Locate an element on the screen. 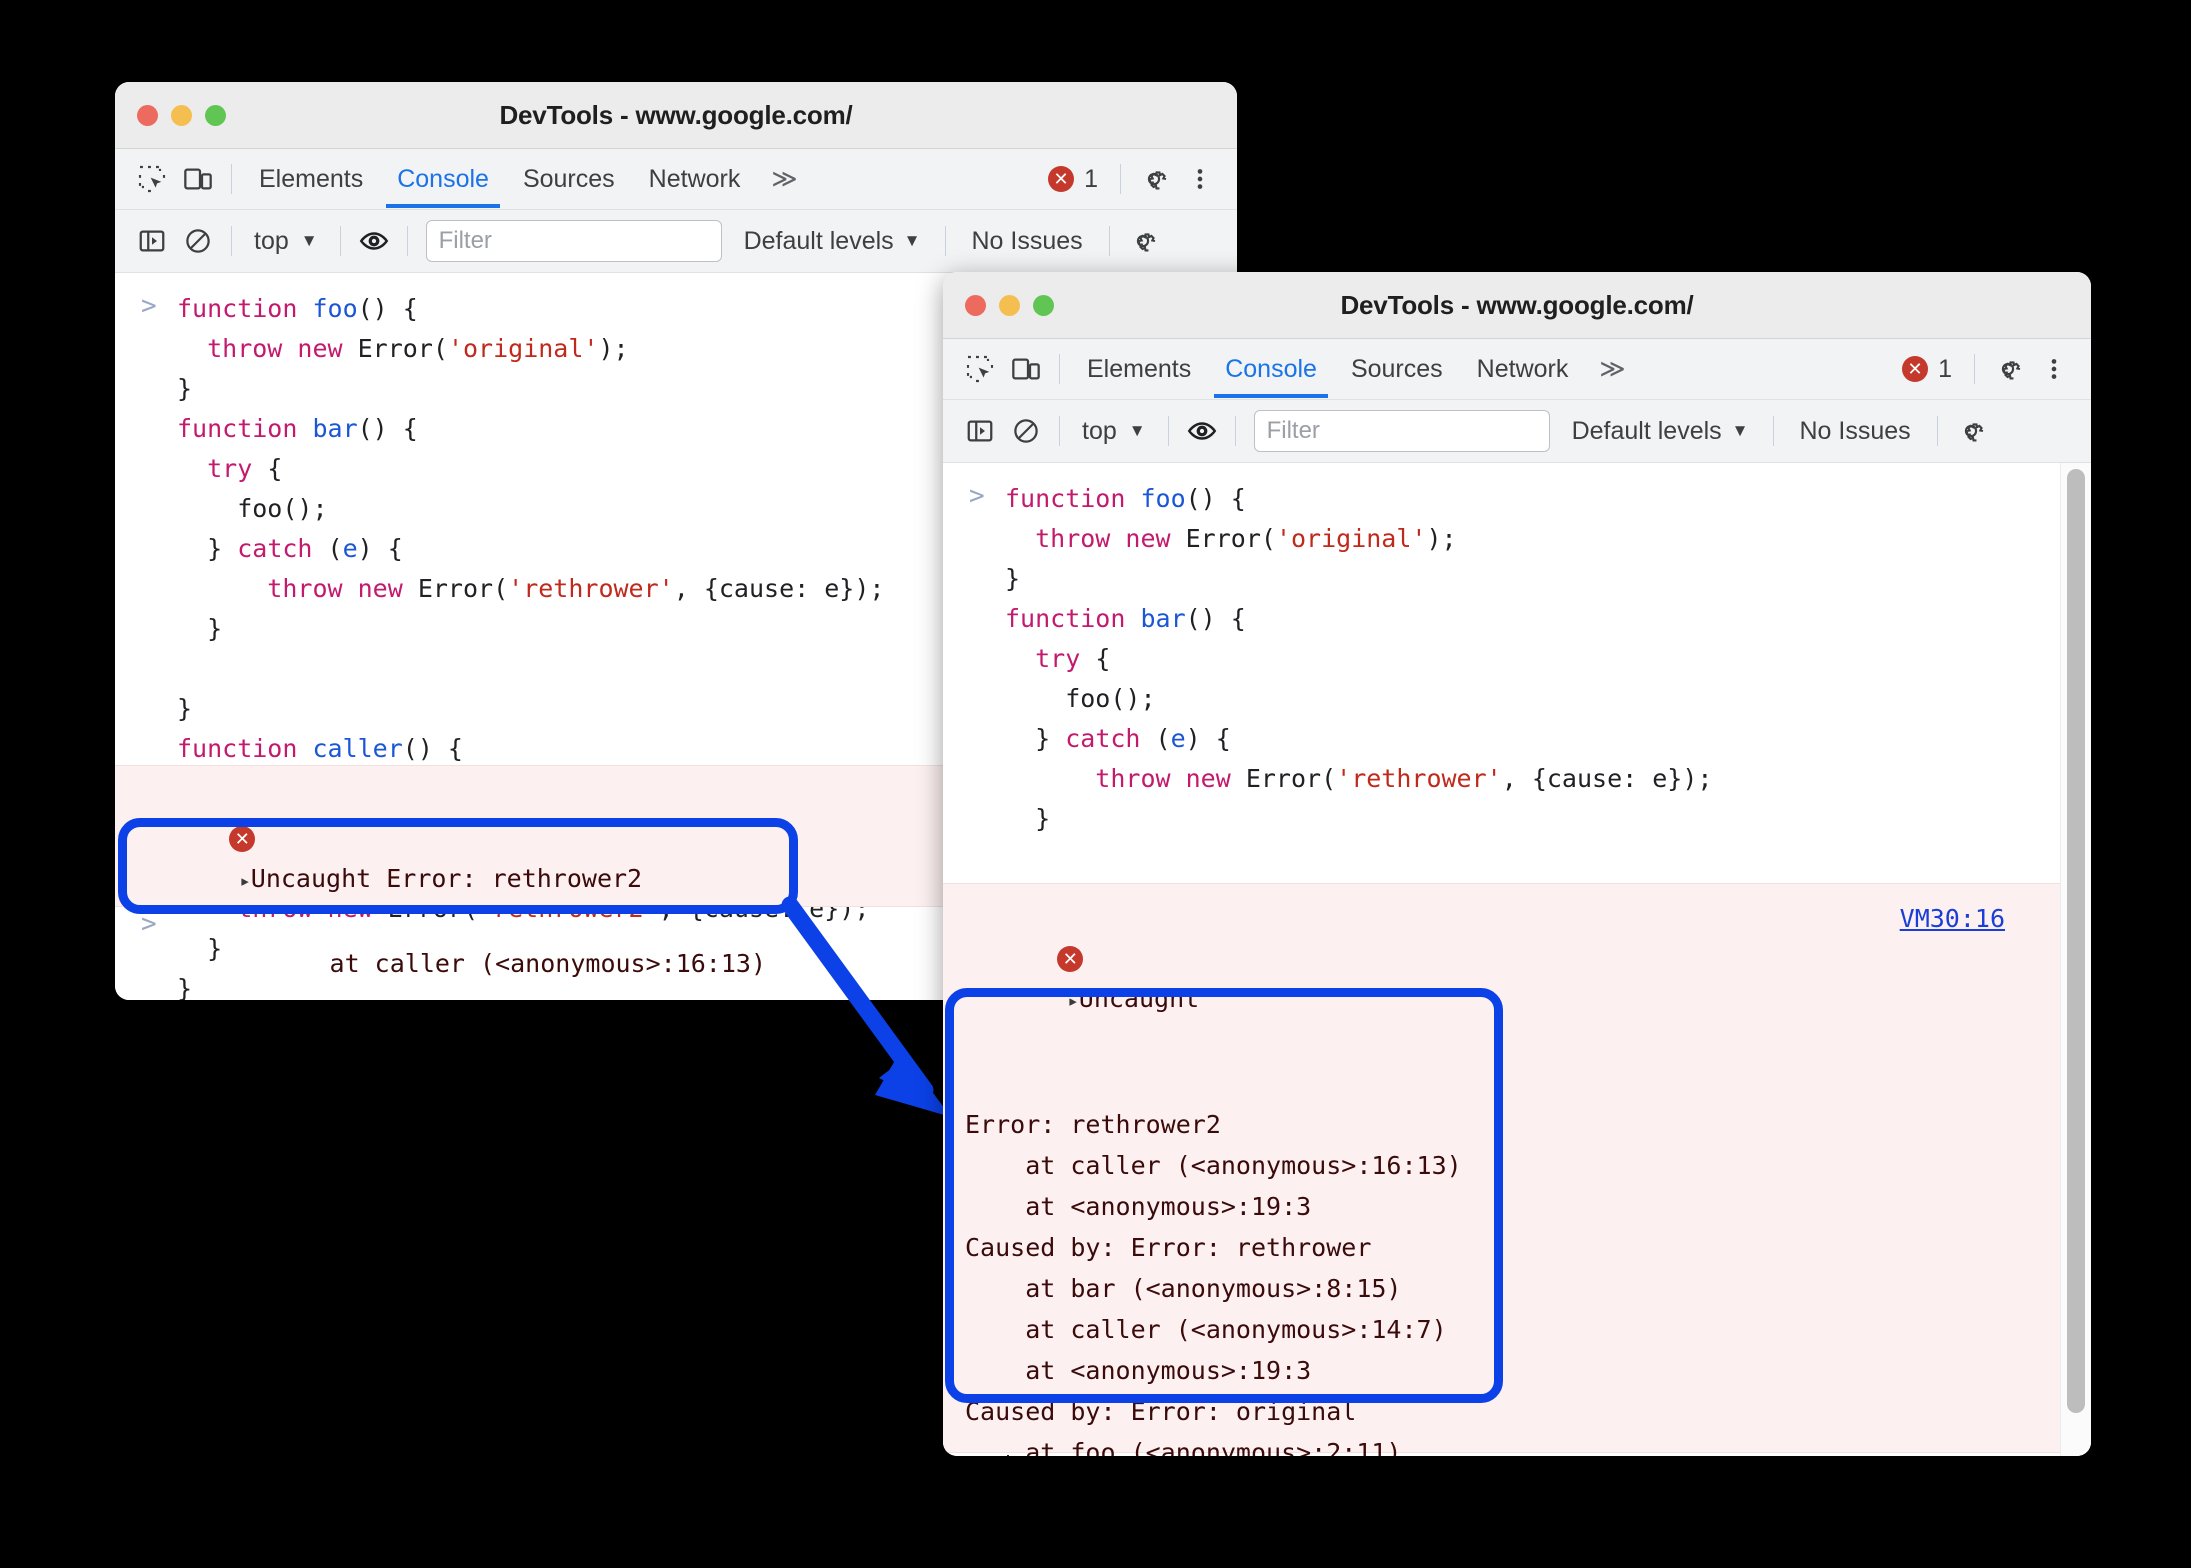 The image size is (2191, 1568). code-token: 'rethrower' is located at coordinates (591, 588).